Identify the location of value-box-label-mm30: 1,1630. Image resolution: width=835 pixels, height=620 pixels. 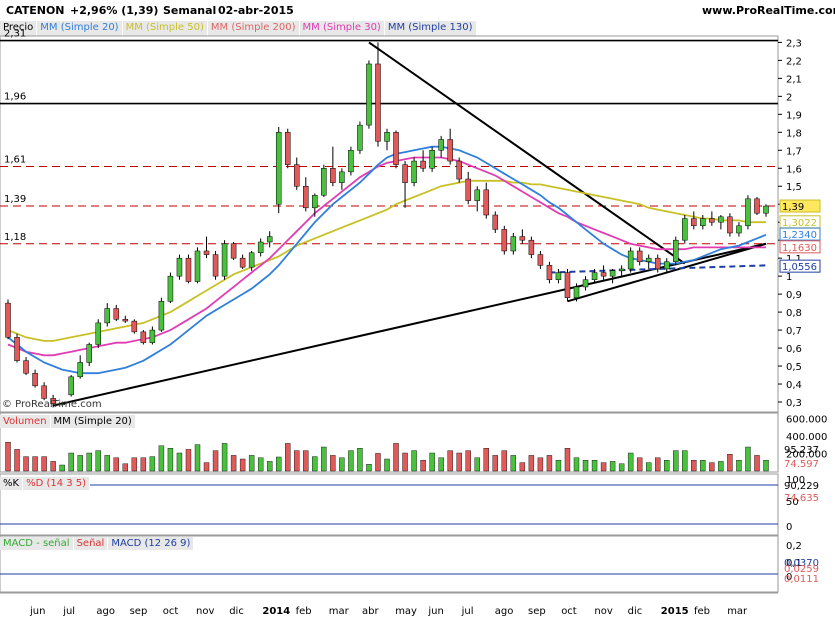
(799, 248).